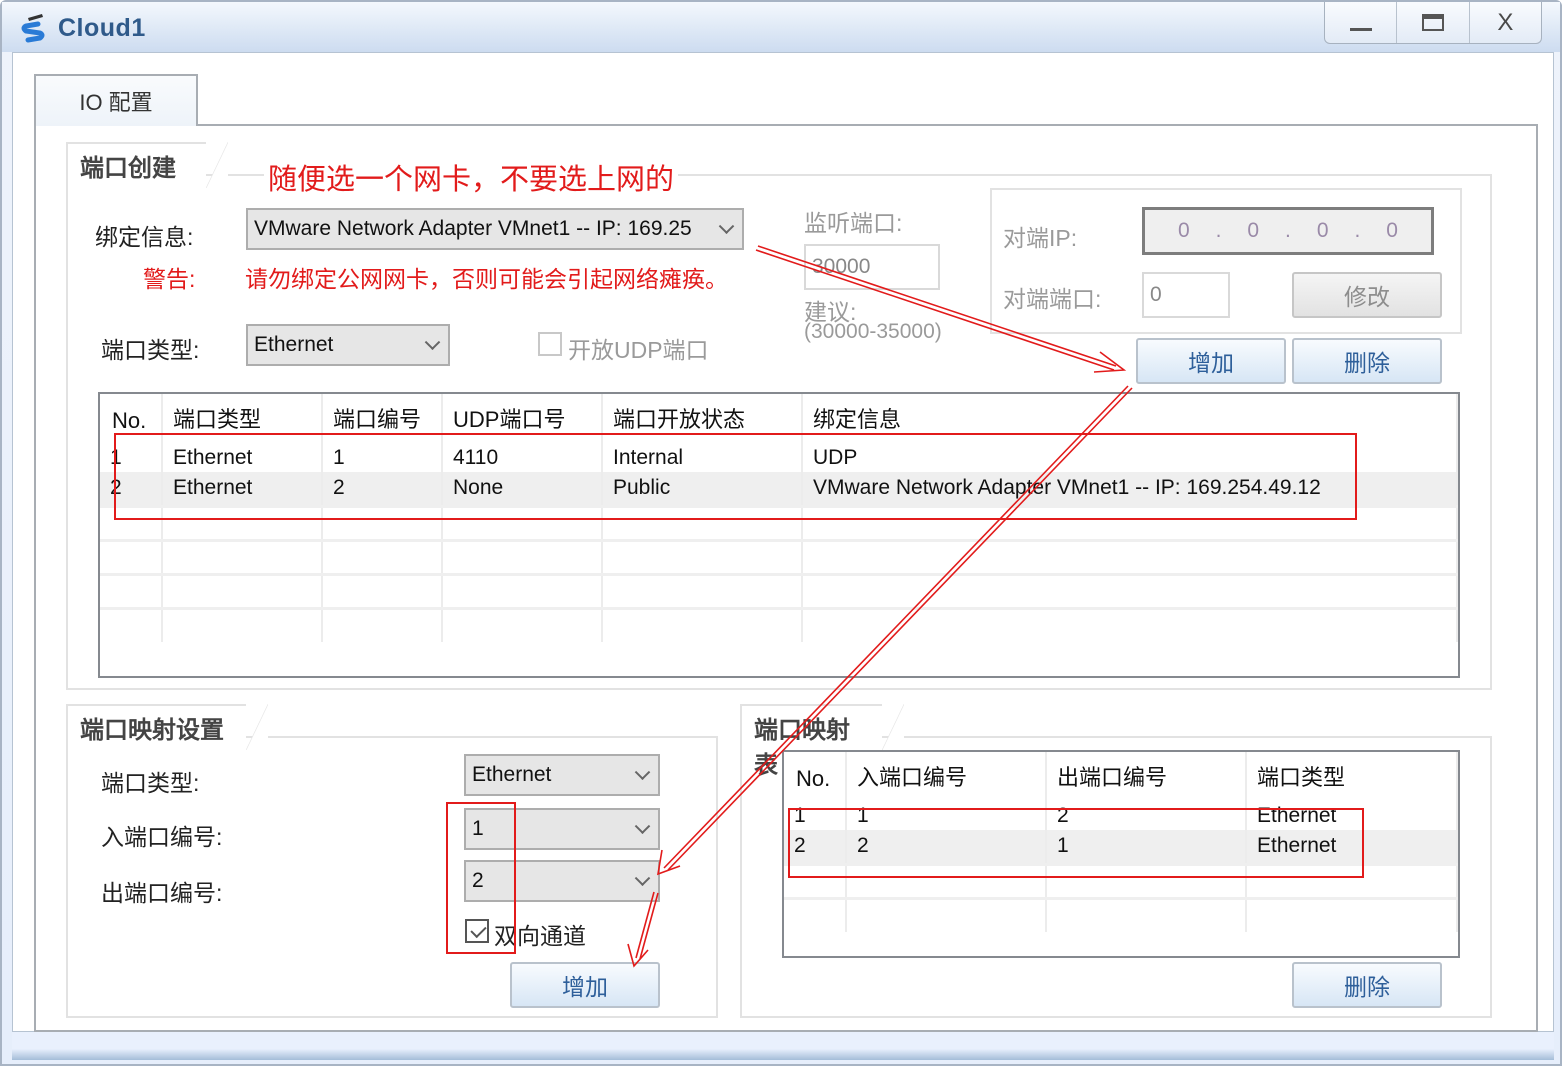 This screenshot has height=1066, width=1562. I want to click on add-port-button: 增加, so click(1211, 361).